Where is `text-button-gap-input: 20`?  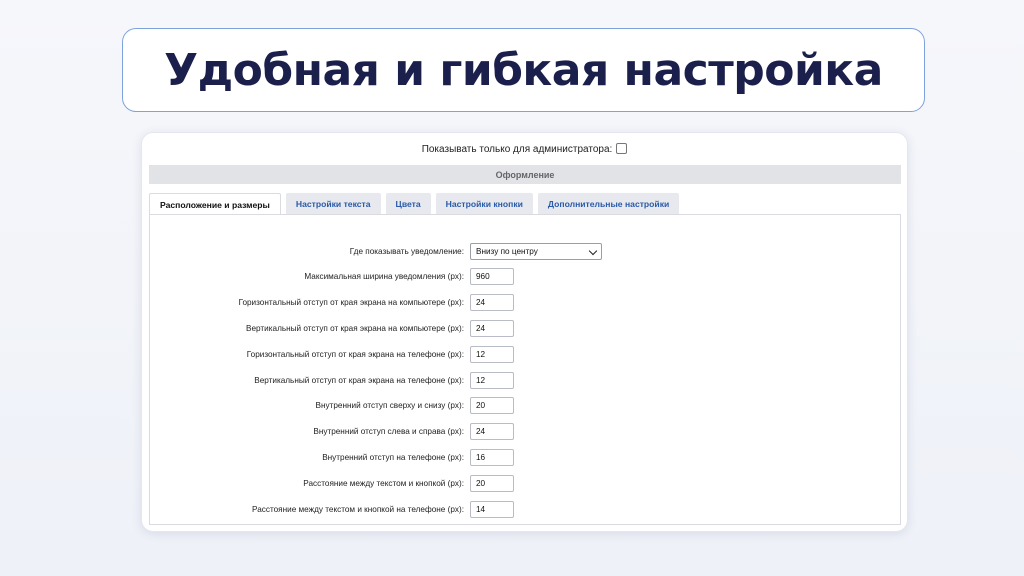
text-button-gap-input: 20 is located at coordinates (492, 483).